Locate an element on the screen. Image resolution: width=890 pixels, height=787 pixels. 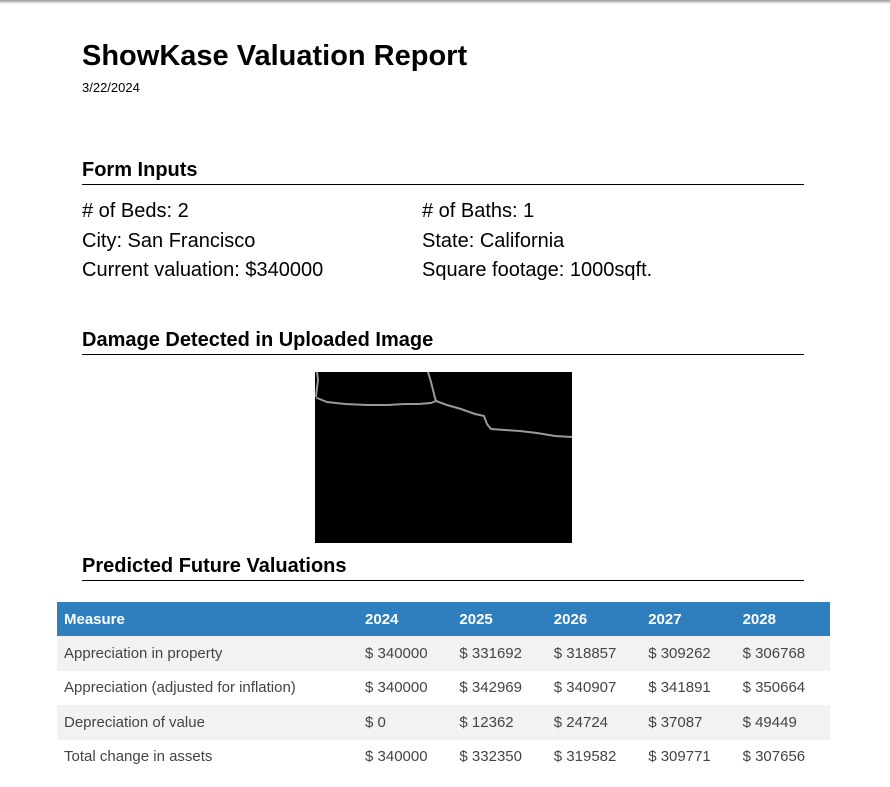
predictions-heading: Predicted Future Valuations is located at coordinates (443, 568).